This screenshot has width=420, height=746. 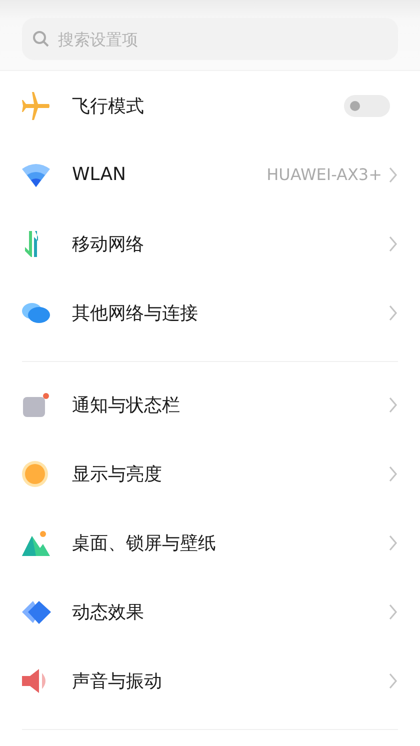 What do you see at coordinates (210, 404) in the screenshot?
I see `settings-row: 通知与状态栏` at bounding box center [210, 404].